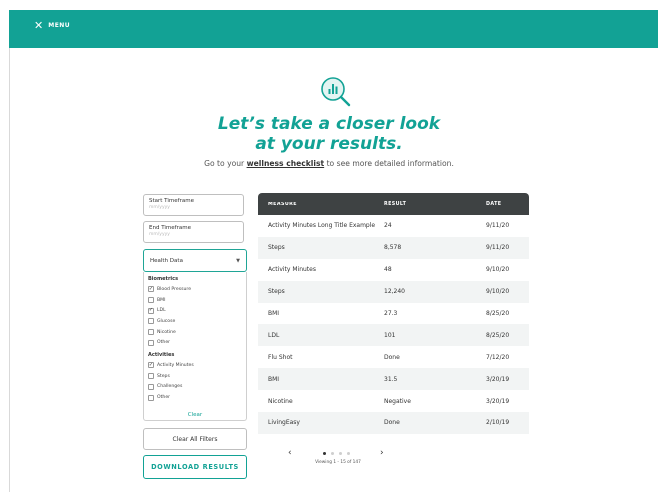 This screenshot has height=492, width=658. I want to click on option-label: Nicotine, so click(166, 332).